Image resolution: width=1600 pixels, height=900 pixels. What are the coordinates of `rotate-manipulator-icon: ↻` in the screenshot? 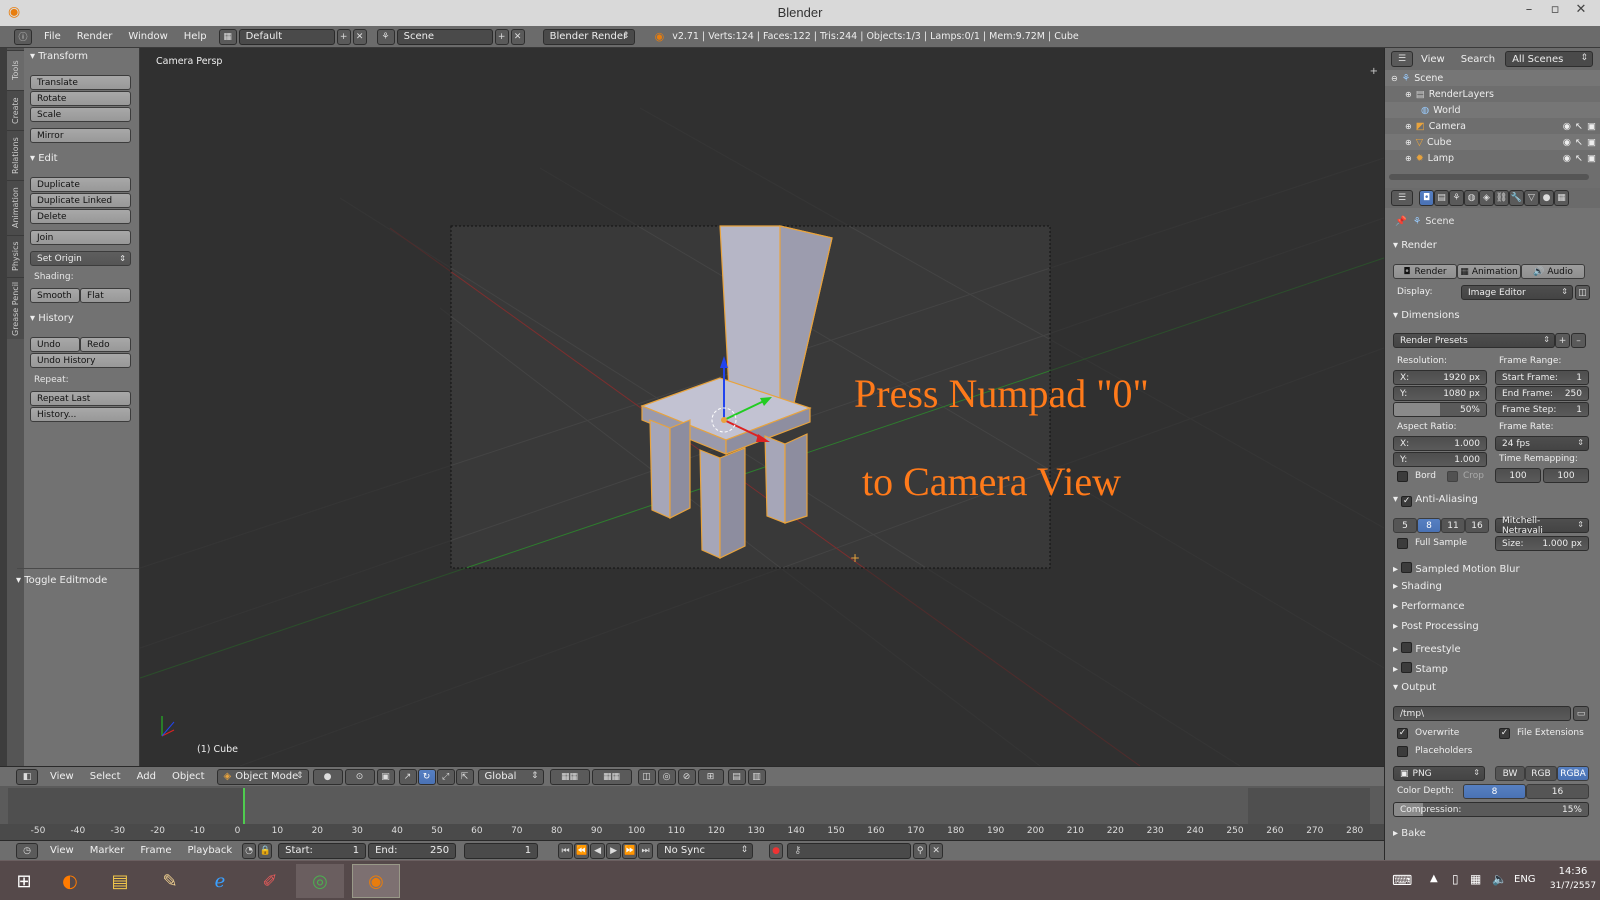 It's located at (426, 776).